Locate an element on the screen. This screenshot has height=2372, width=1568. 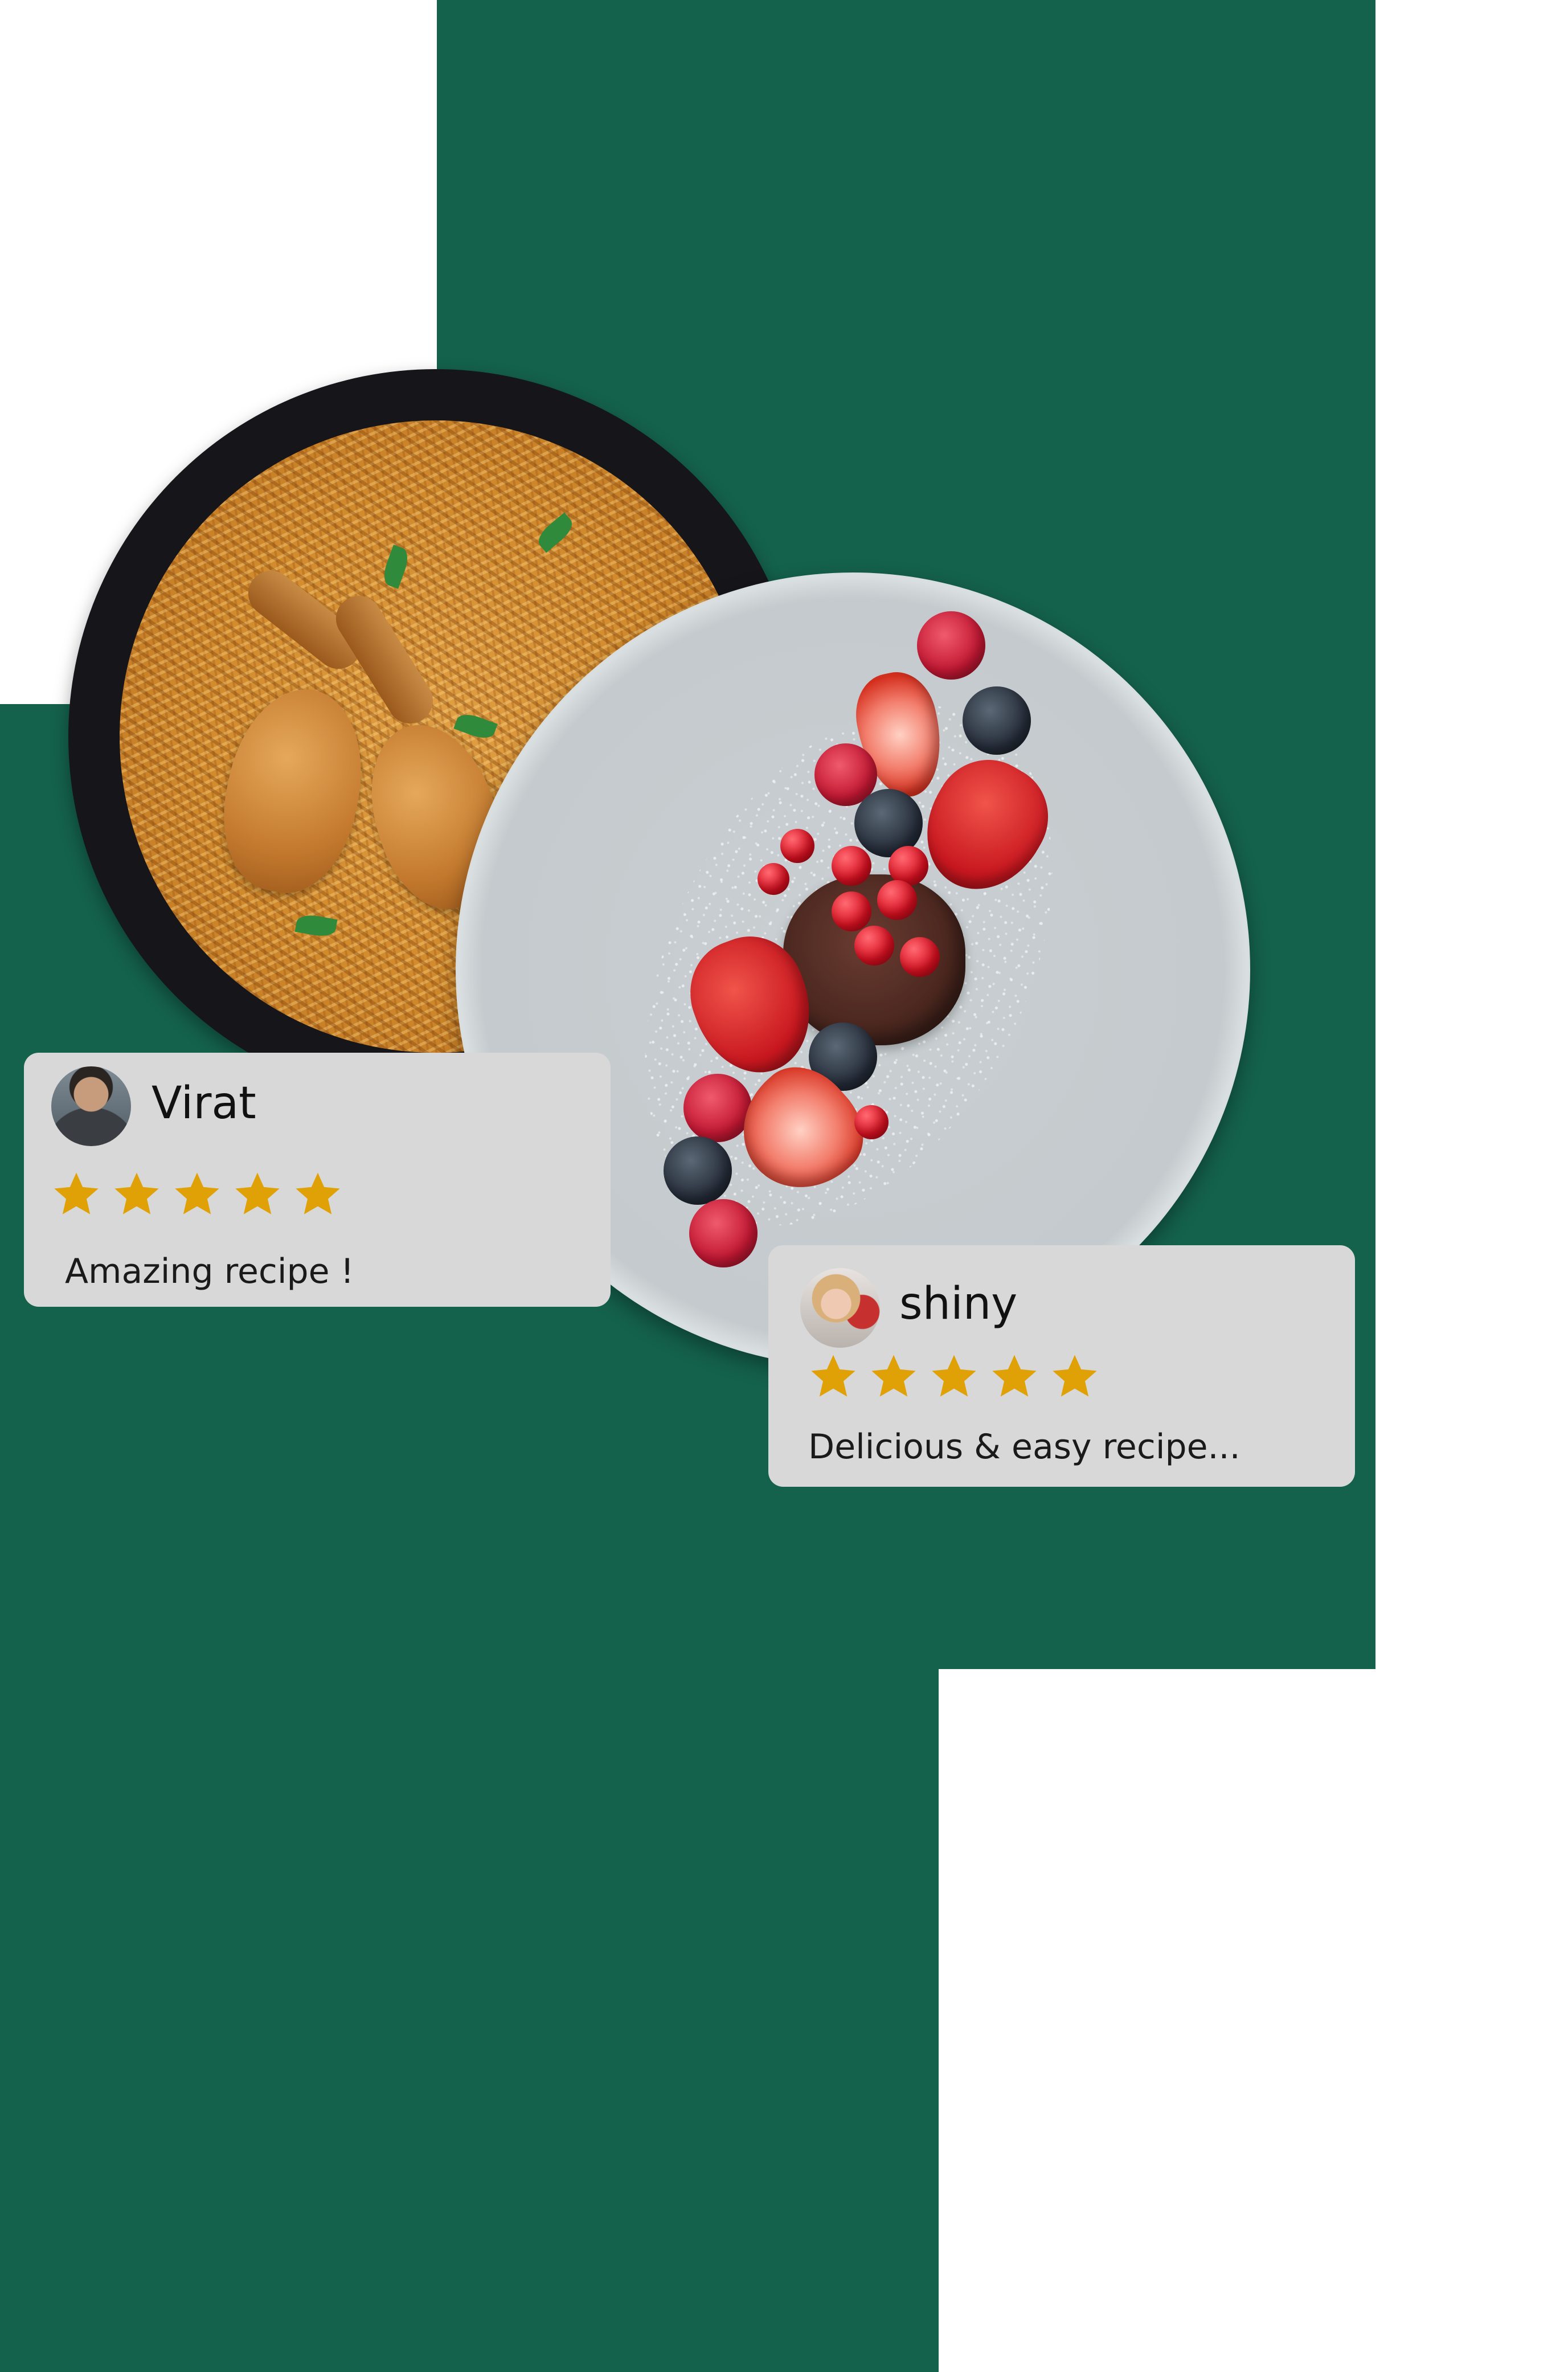
review-card: Virat Amazing recipe ! is located at coordinates (317, 1180).